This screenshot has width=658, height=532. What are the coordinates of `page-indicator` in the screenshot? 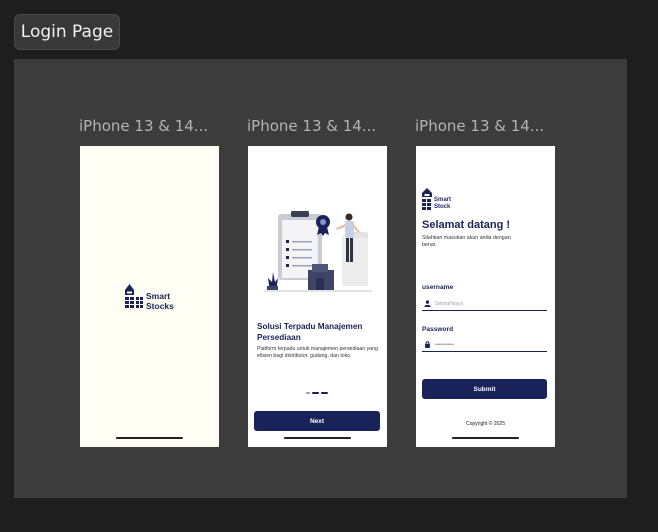 It's located at (317, 393).